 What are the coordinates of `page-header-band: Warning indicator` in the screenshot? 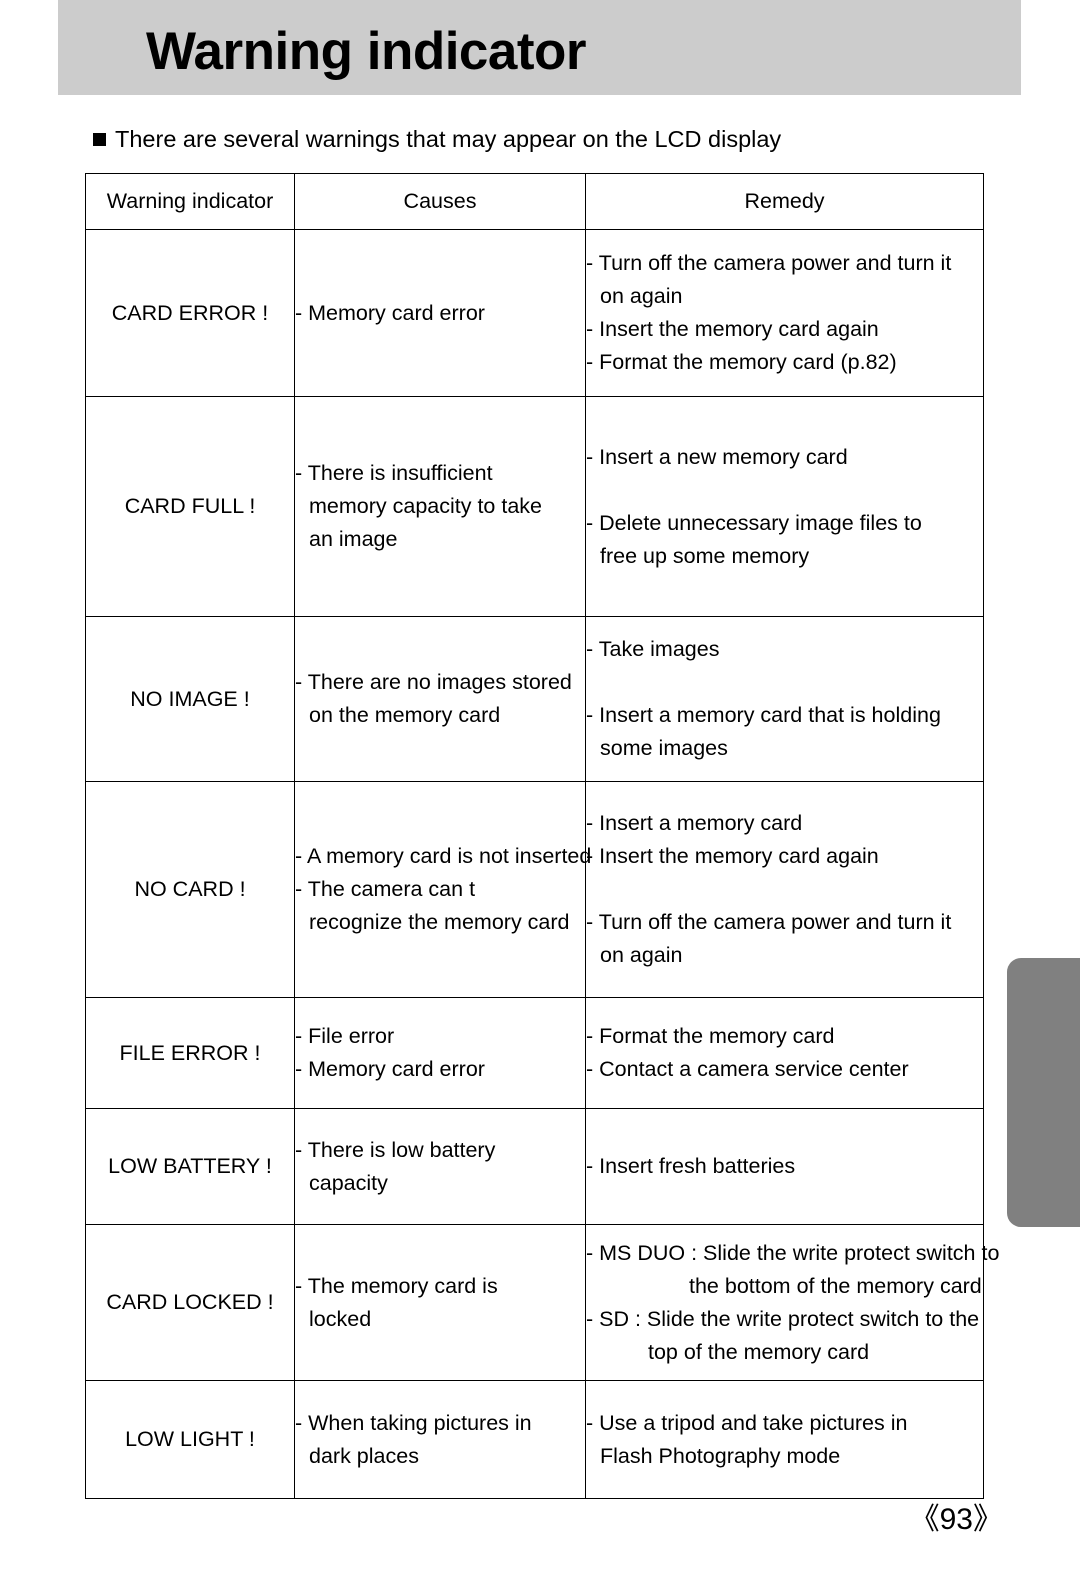 It's located at (539, 47).